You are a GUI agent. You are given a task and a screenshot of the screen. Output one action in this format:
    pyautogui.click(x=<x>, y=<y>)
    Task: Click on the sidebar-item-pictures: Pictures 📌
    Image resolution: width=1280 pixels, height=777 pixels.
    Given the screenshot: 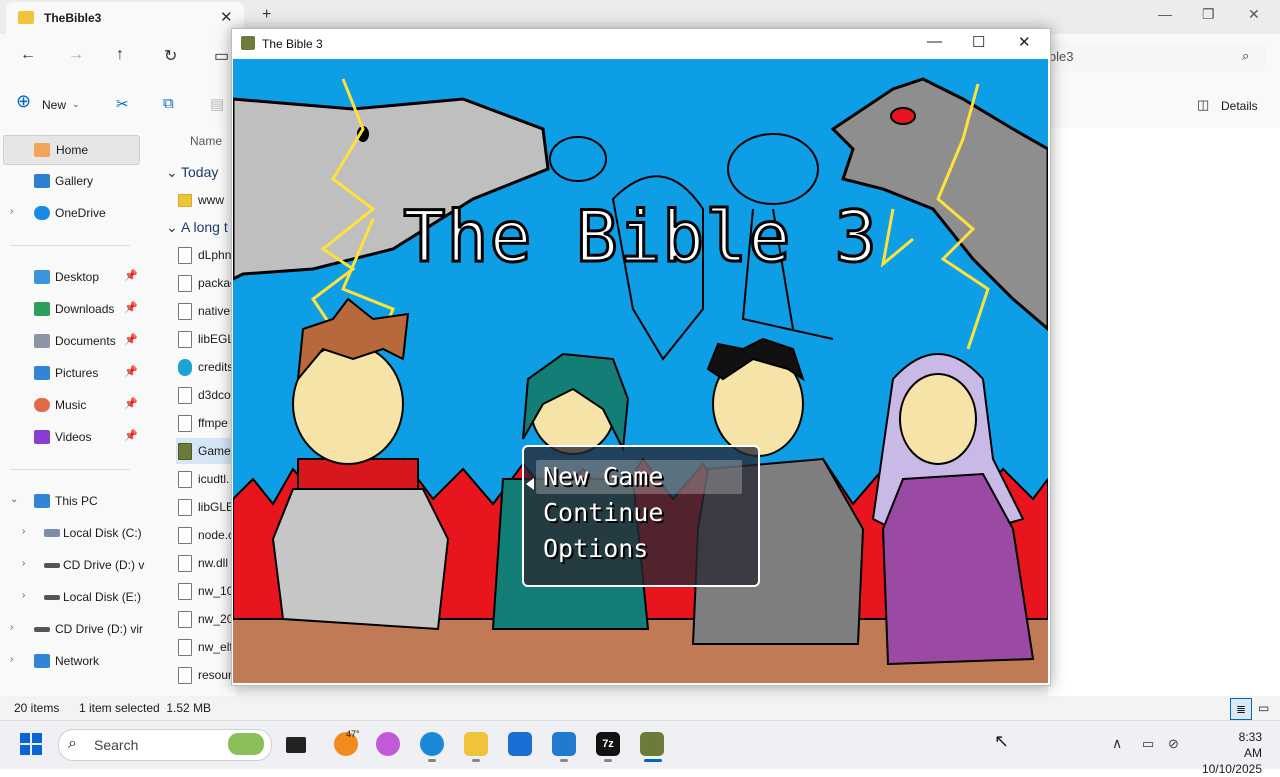 What is the action you would take?
    pyautogui.click(x=75, y=373)
    